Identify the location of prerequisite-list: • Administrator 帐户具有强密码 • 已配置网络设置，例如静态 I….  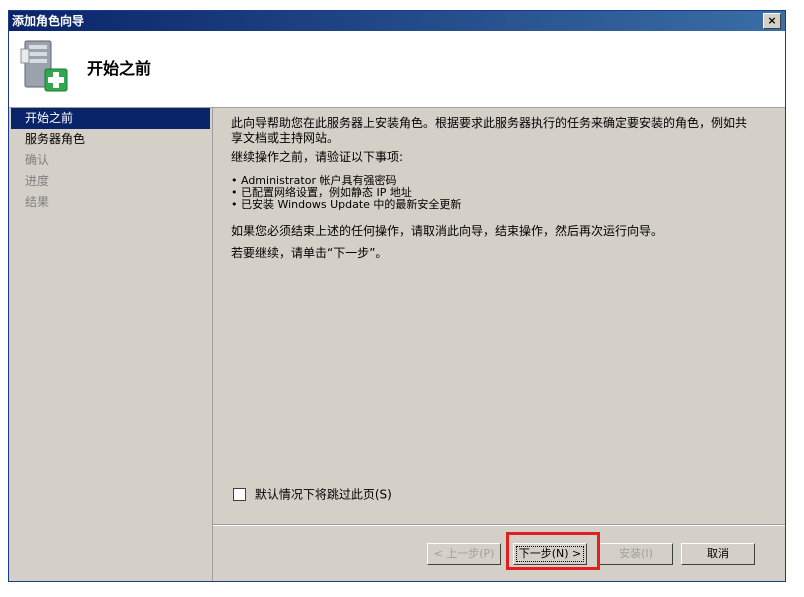
(346, 193).